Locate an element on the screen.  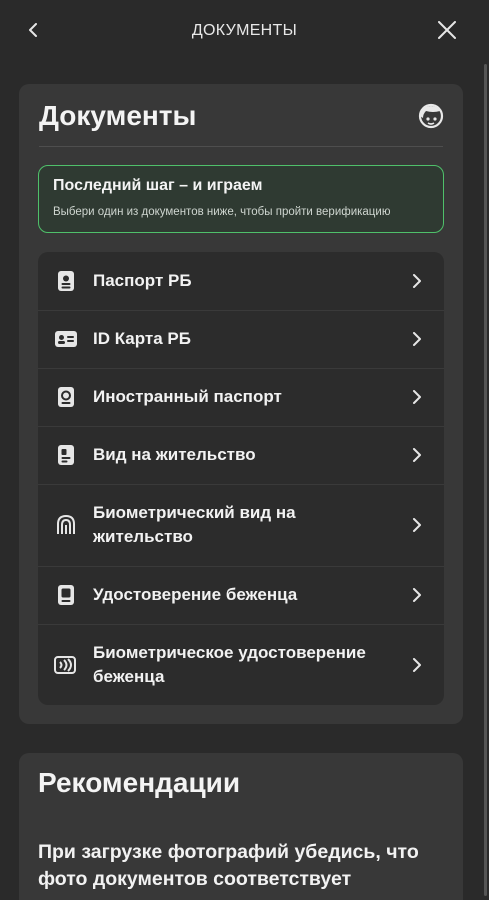
banner-title: Последний шаг – и играем is located at coordinates (158, 185).